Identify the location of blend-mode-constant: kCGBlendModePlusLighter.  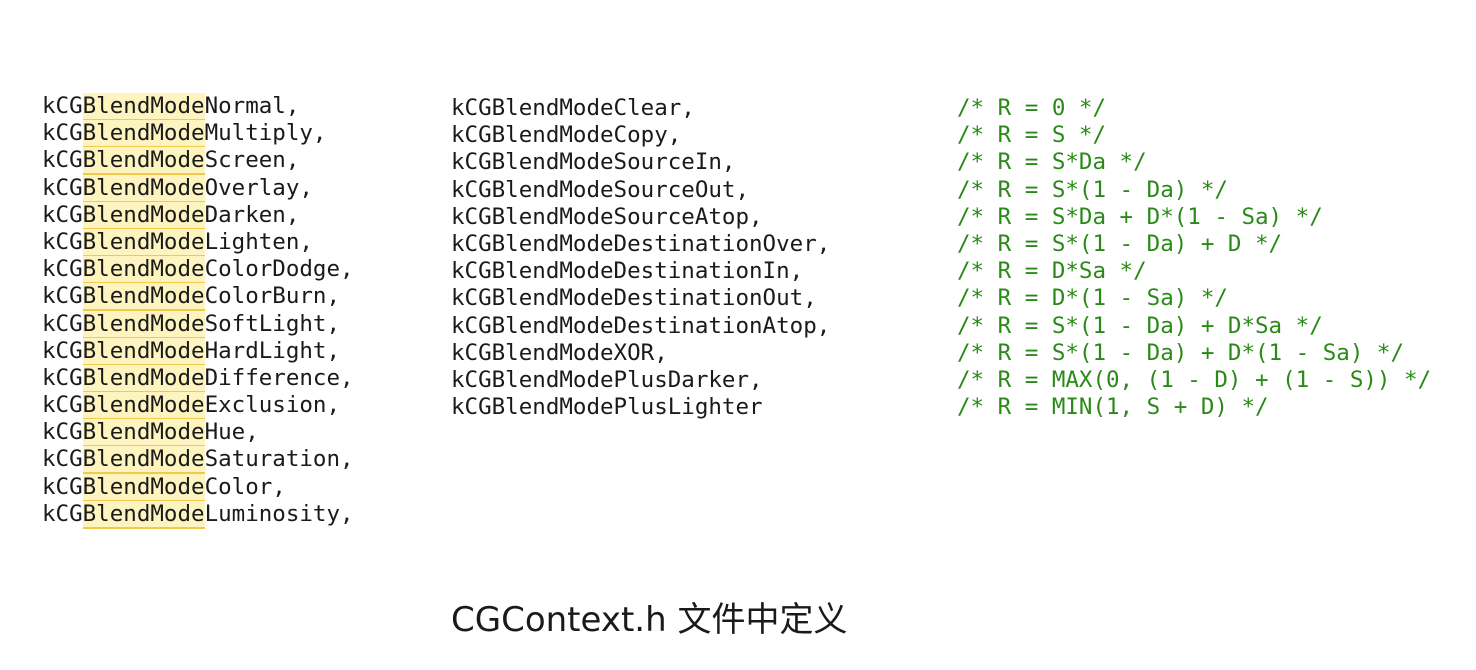
(607, 407).